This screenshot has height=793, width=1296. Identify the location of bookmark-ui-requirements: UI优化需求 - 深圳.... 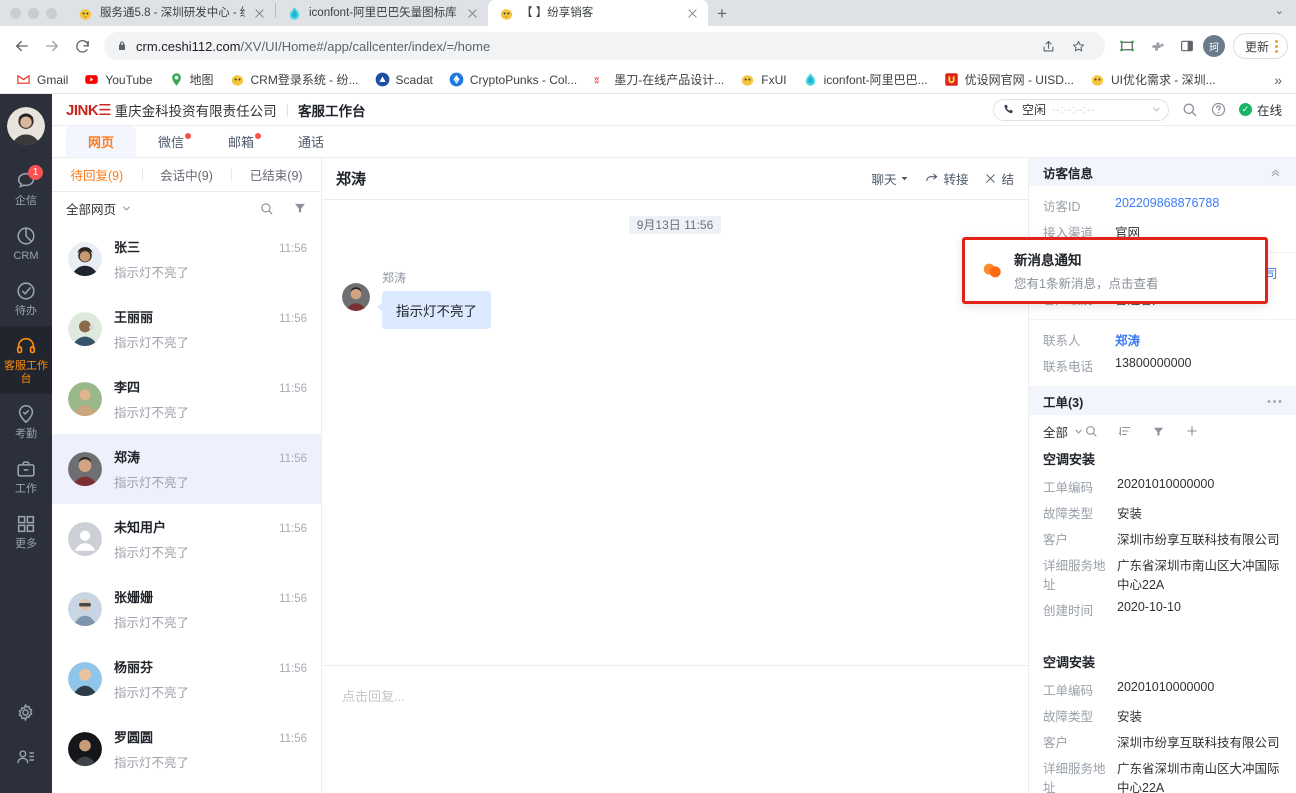
(1153, 80).